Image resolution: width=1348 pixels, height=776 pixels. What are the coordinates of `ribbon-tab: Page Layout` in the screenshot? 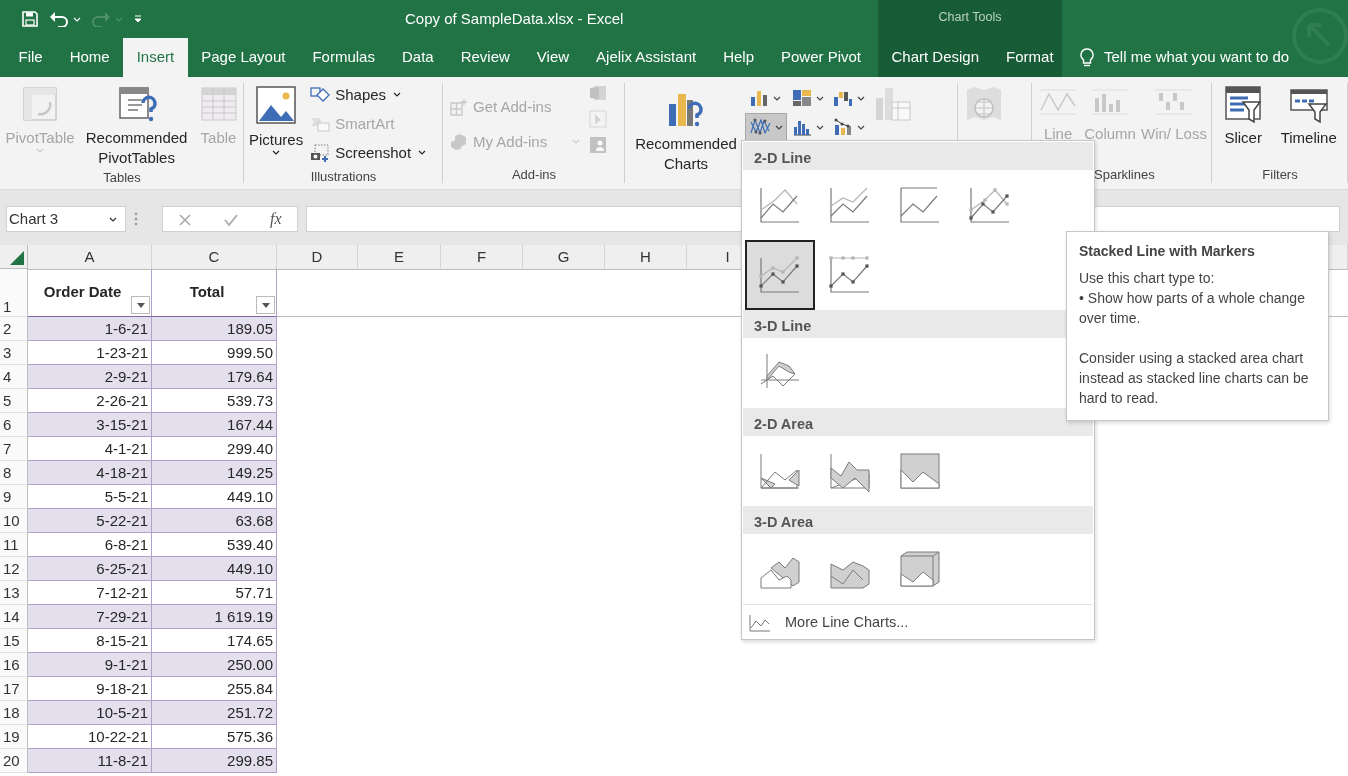 It's located at (243, 57).